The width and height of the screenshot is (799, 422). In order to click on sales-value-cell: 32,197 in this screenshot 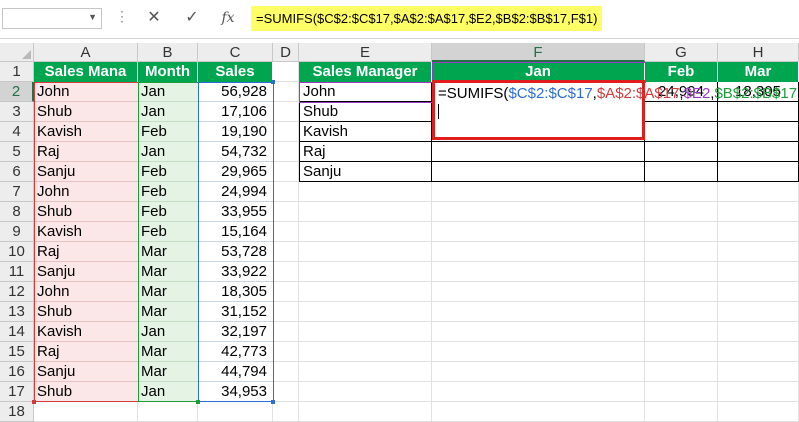, I will do `click(235, 332)`.